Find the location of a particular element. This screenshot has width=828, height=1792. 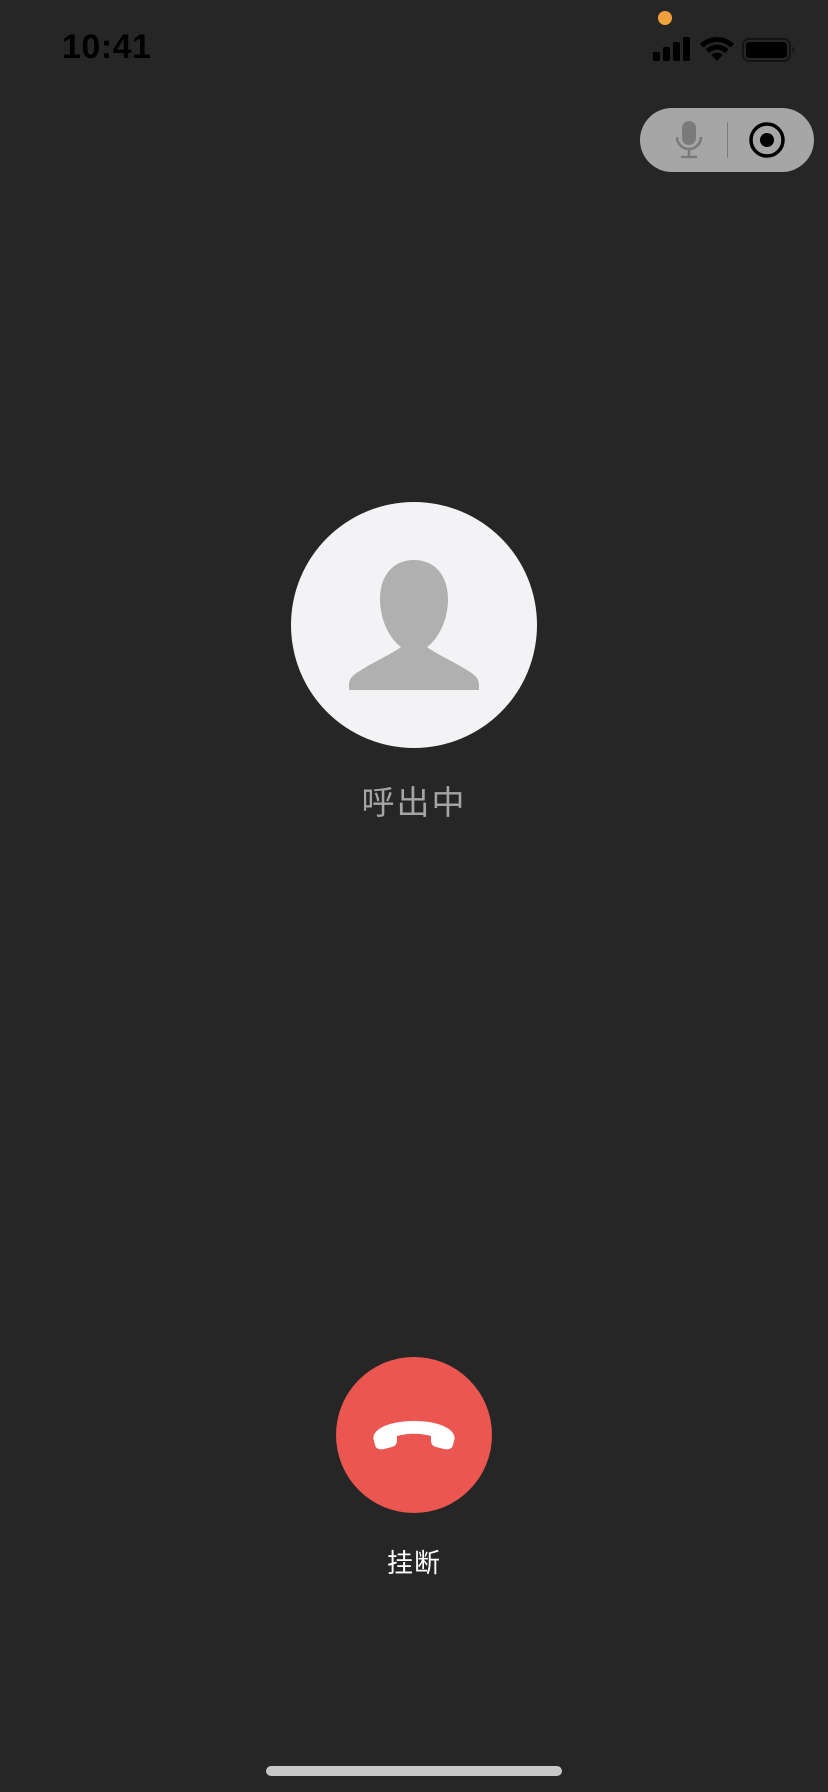

record-icon is located at coordinates (767, 140).